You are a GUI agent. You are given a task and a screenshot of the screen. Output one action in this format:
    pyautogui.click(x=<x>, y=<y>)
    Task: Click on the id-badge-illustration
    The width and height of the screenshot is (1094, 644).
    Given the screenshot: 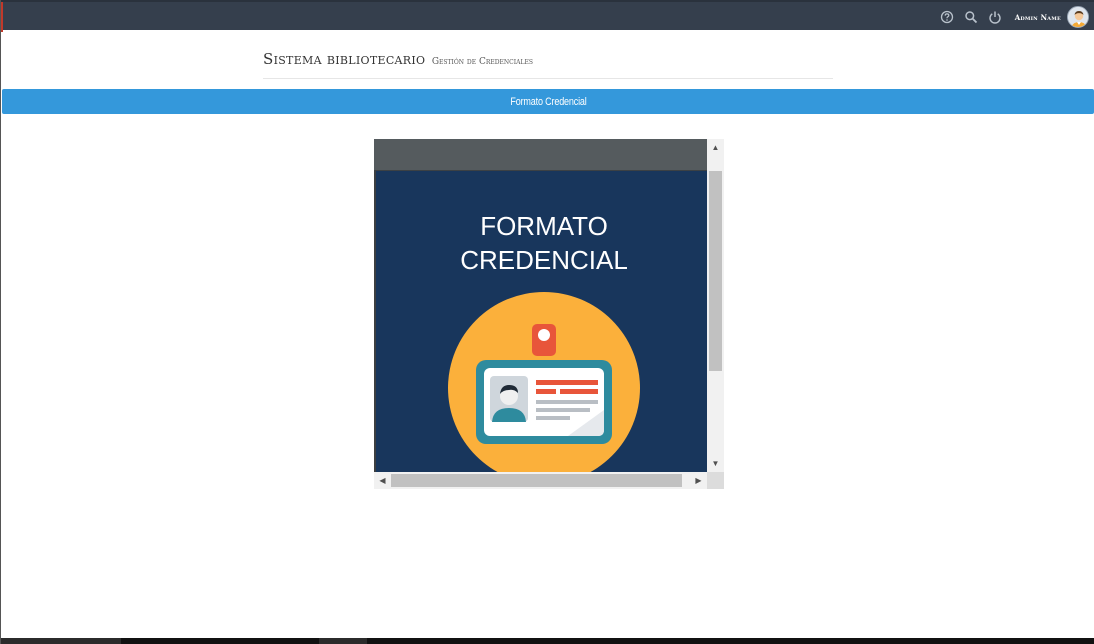 What is the action you would take?
    pyautogui.click(x=544, y=382)
    